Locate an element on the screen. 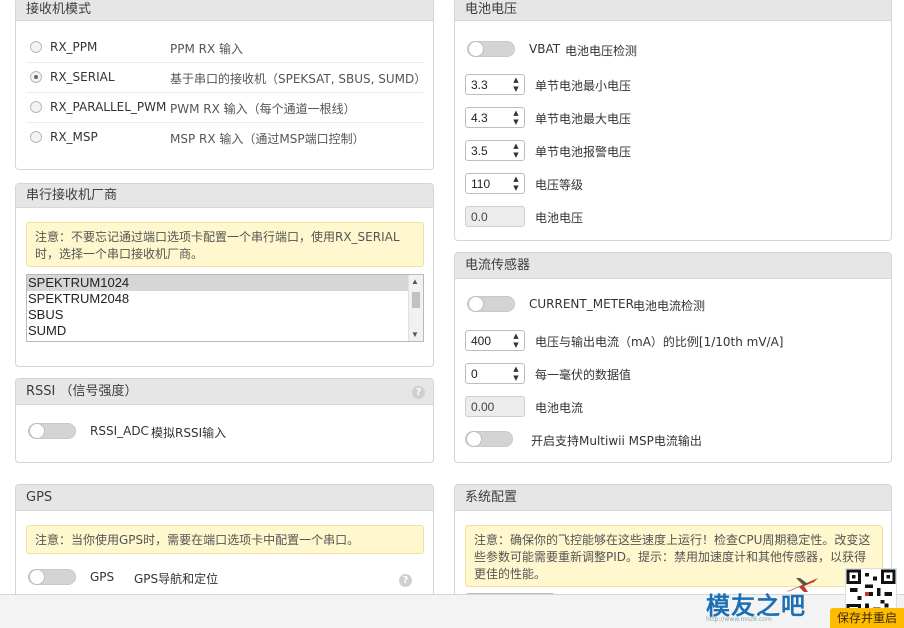 Image resolution: width=904 pixels, height=628 pixels. rssi-adc-name: RSSI_ADC is located at coordinates (119, 431).